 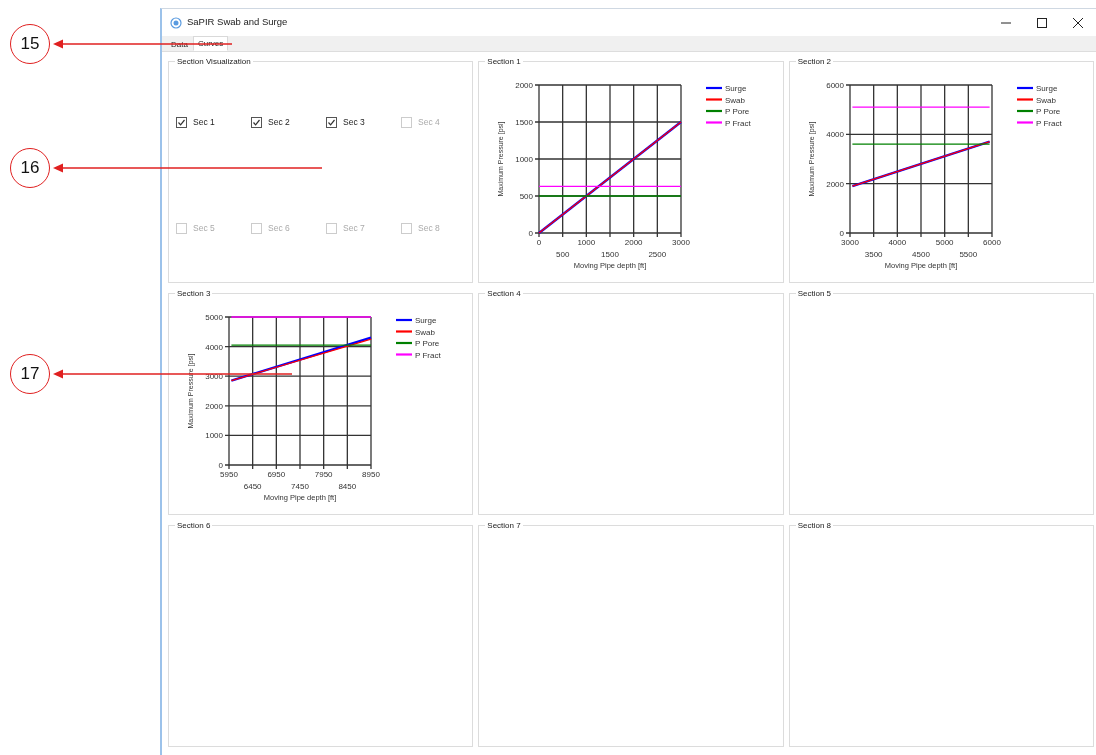 I want to click on close-icon, so click(x=1078, y=22).